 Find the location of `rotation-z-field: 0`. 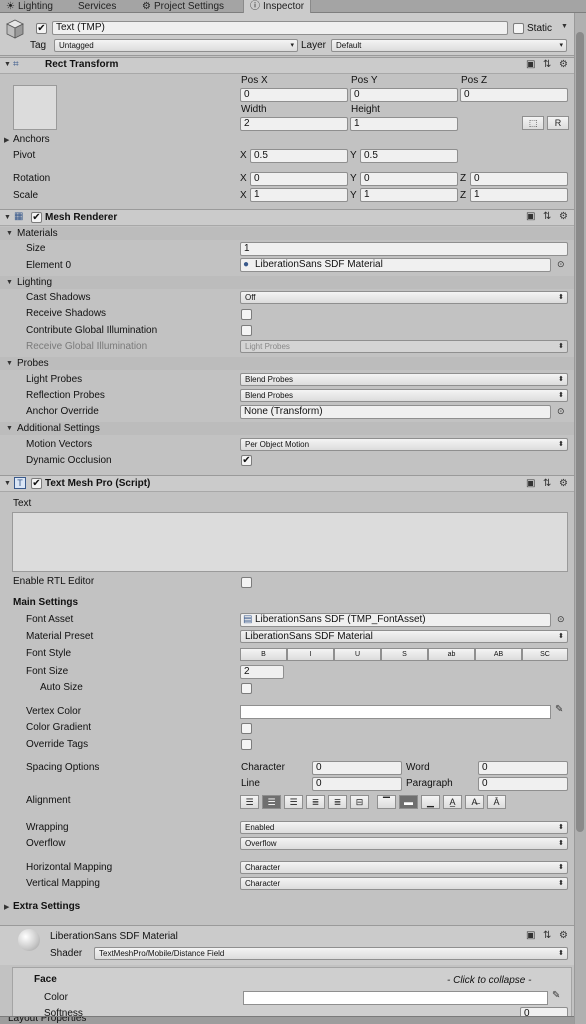

rotation-z-field: 0 is located at coordinates (519, 179).